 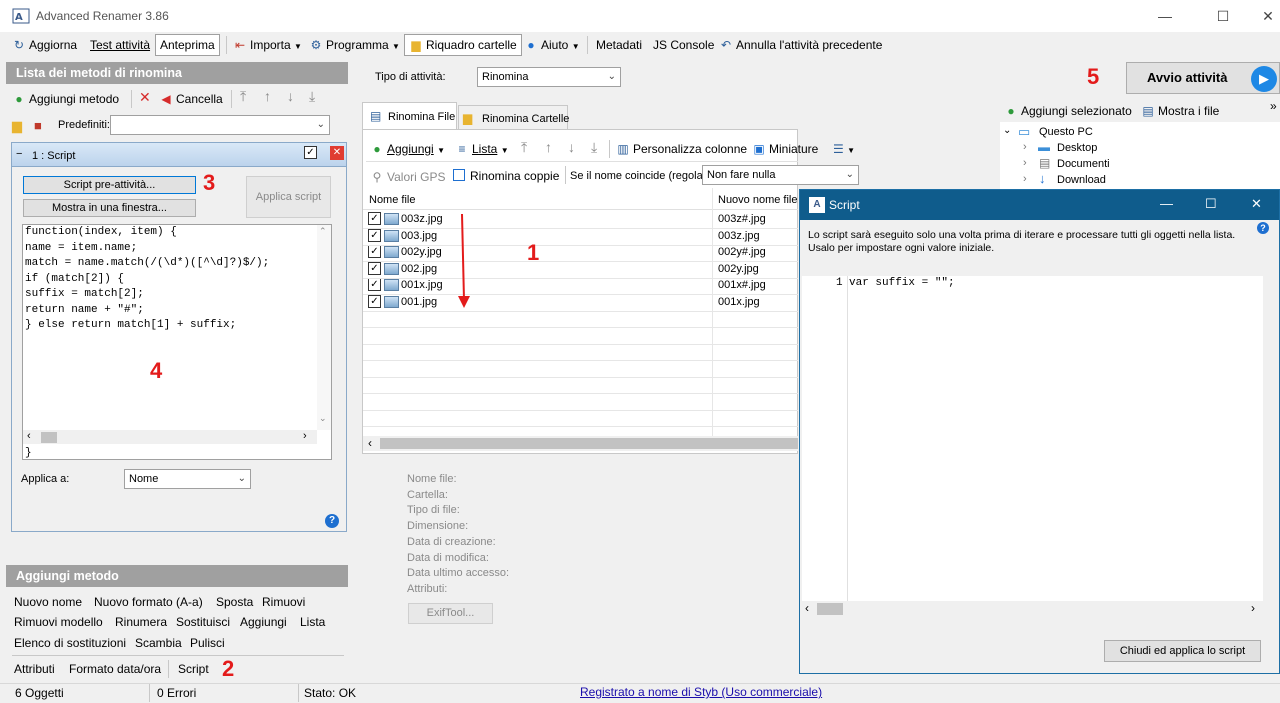 What do you see at coordinates (44, 45) in the screenshot?
I see `refresh-button: ↻ Aggiorna` at bounding box center [44, 45].